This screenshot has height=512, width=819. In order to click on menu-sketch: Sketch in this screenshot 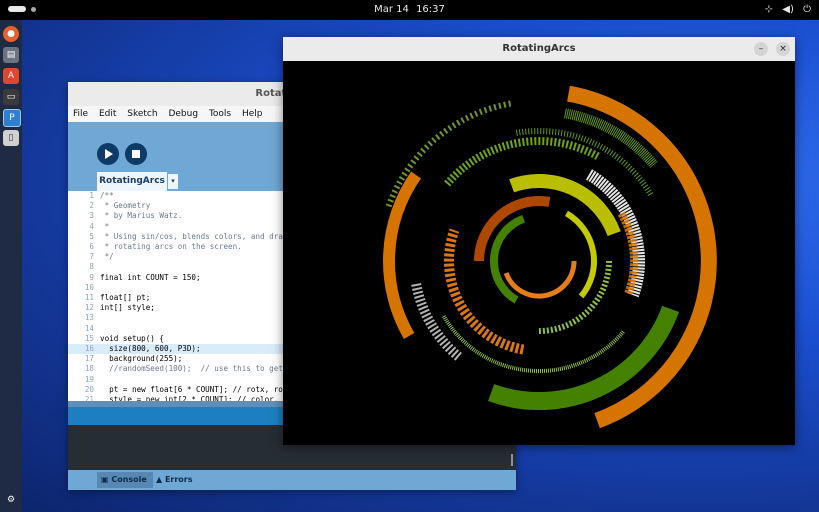, I will do `click(142, 114)`.